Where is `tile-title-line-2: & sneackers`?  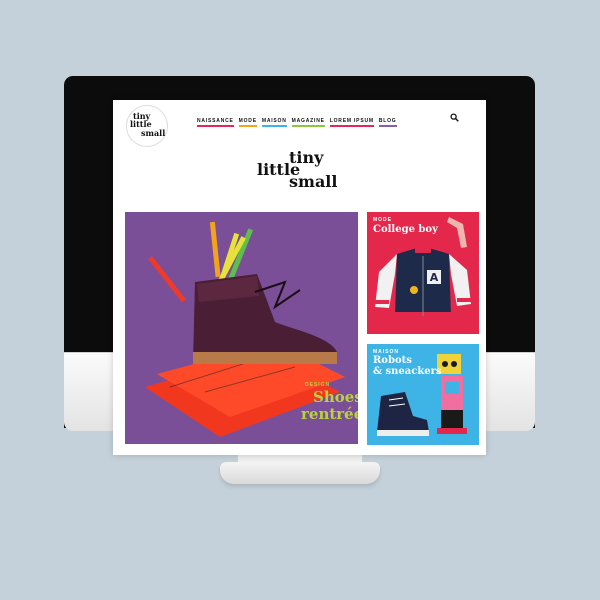
tile-title-line-2: & sneackers is located at coordinates (407, 371).